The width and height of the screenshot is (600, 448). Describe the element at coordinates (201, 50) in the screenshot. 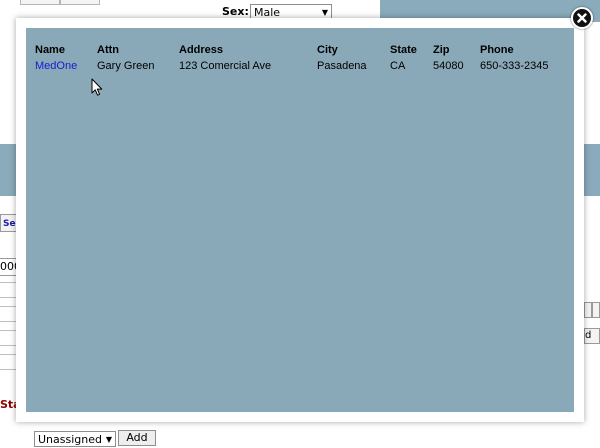

I see `column-header-address: Address` at that location.